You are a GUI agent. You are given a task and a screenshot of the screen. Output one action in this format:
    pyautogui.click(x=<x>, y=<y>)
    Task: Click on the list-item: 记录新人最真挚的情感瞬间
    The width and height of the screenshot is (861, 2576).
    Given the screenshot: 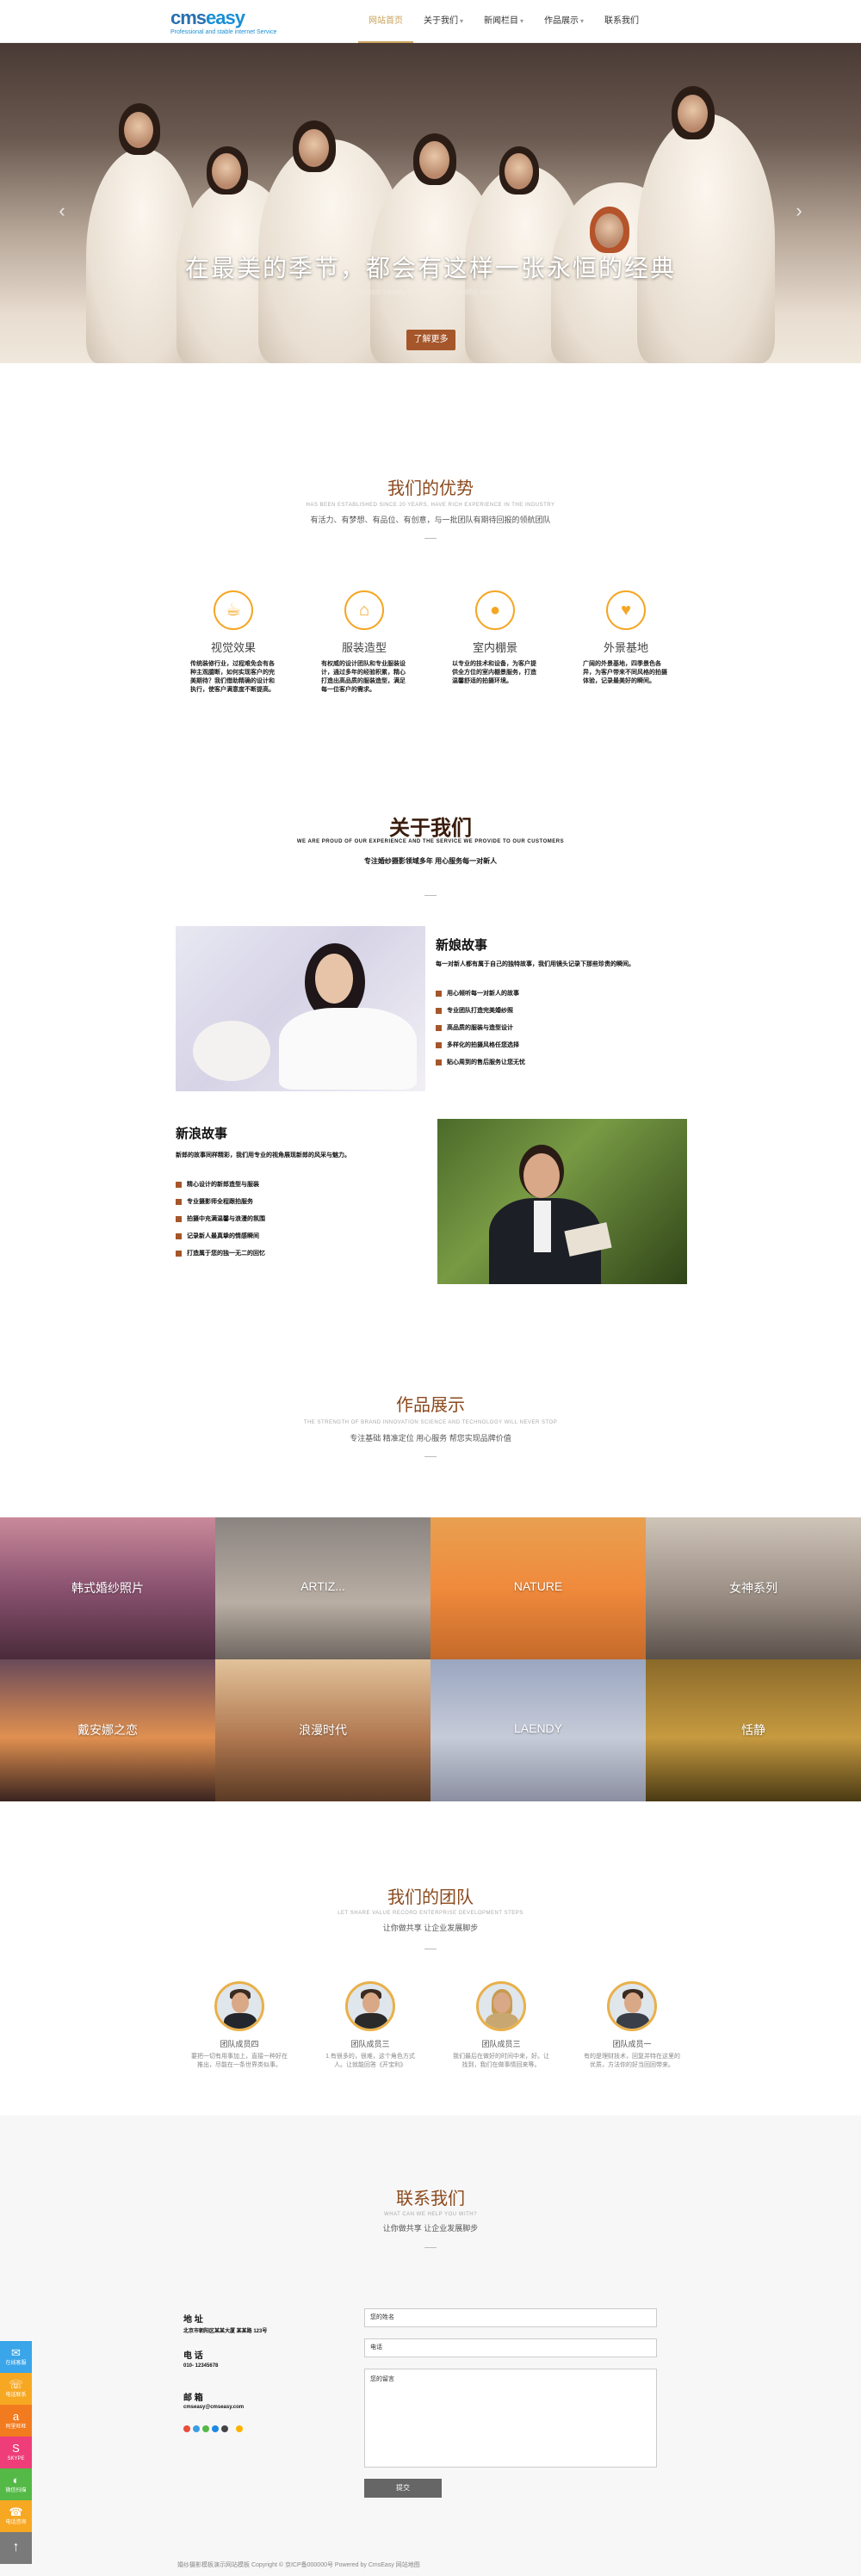 What is the action you would take?
    pyautogui.click(x=221, y=1241)
    